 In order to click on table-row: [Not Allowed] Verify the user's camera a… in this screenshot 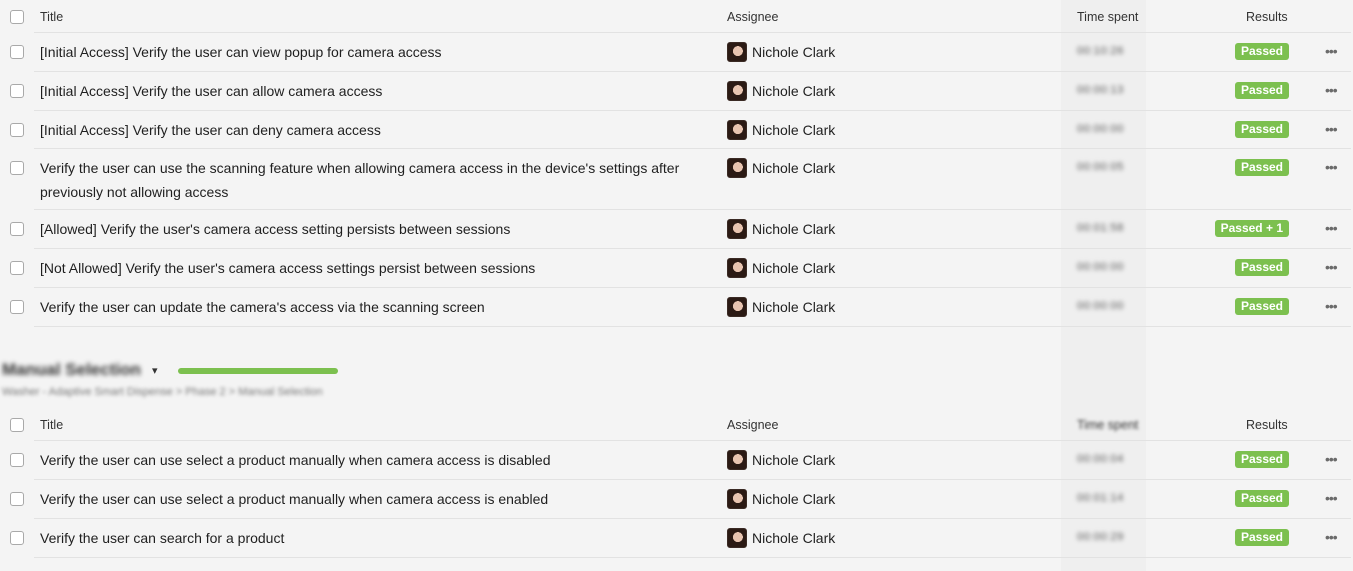, I will do `click(676, 268)`.